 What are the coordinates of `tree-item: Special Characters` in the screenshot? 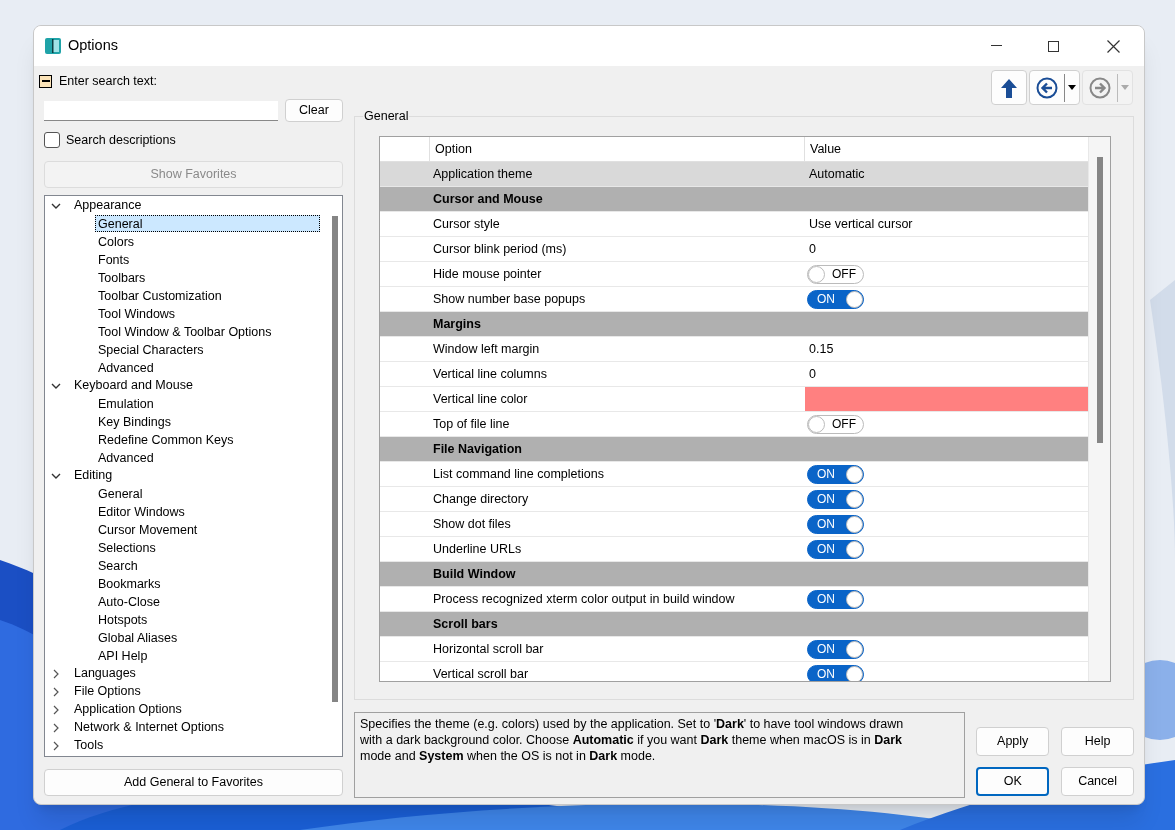 It's located at (151, 350).